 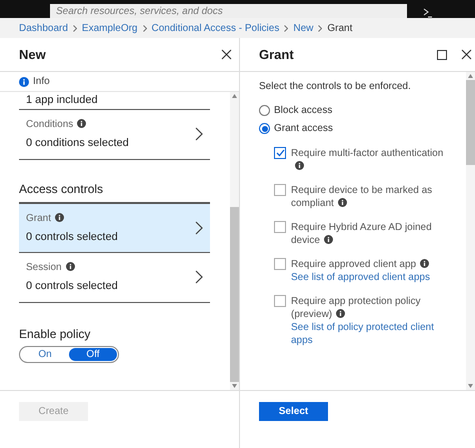 What do you see at coordinates (114, 227) in the screenshot?
I see `settings-row: Grant 0 controls selected` at bounding box center [114, 227].